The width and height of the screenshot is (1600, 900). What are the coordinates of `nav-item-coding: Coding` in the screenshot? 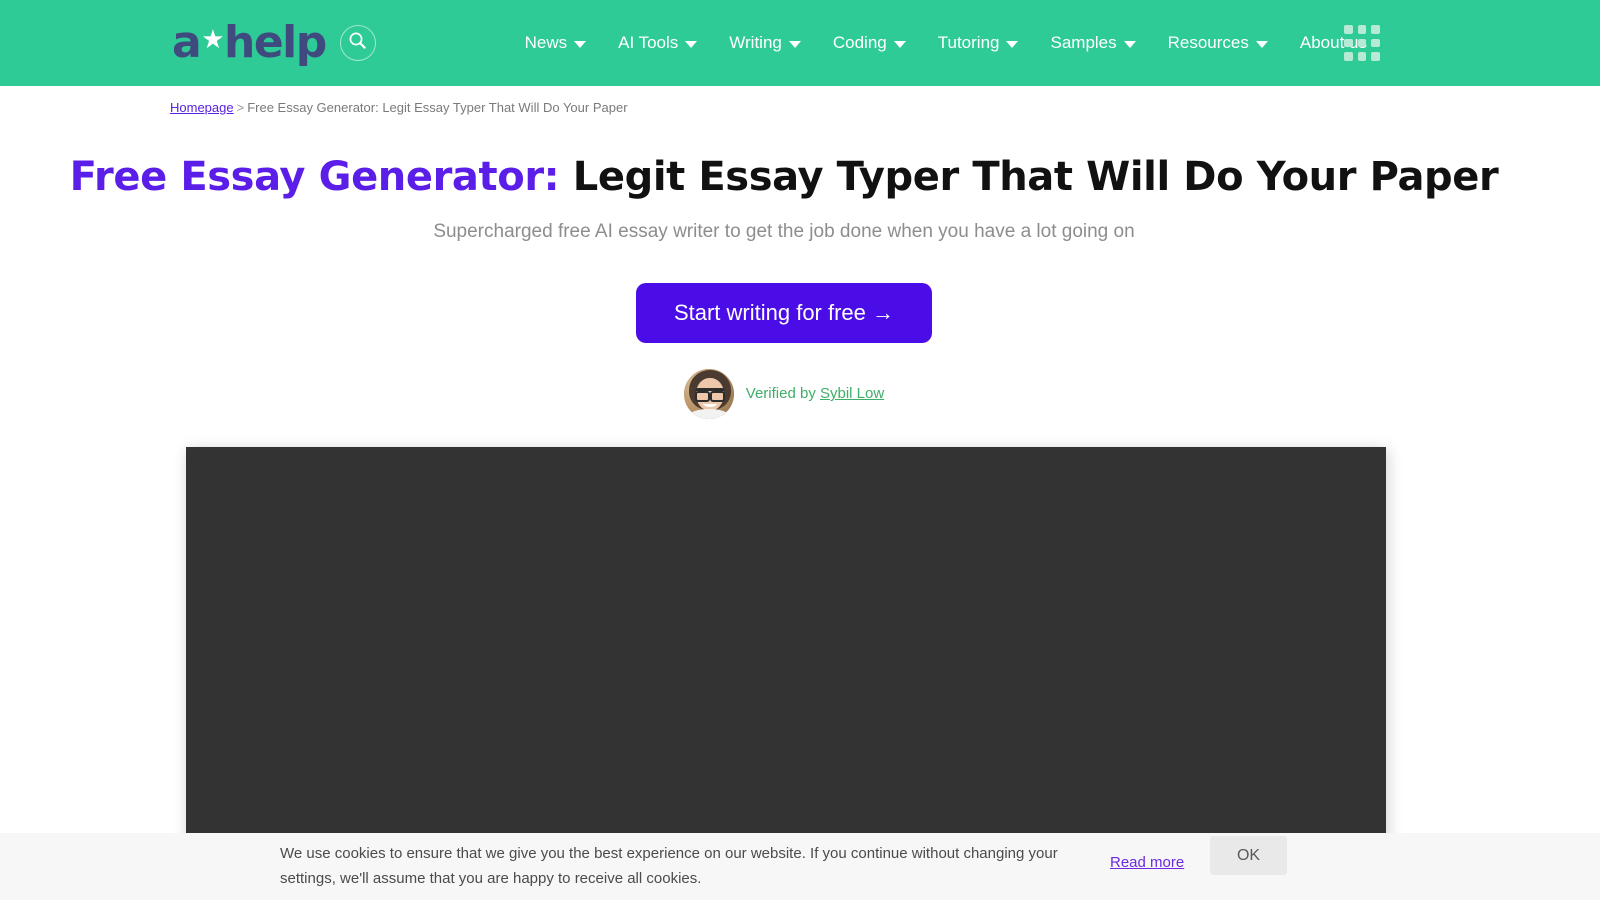 It's located at (869, 43).